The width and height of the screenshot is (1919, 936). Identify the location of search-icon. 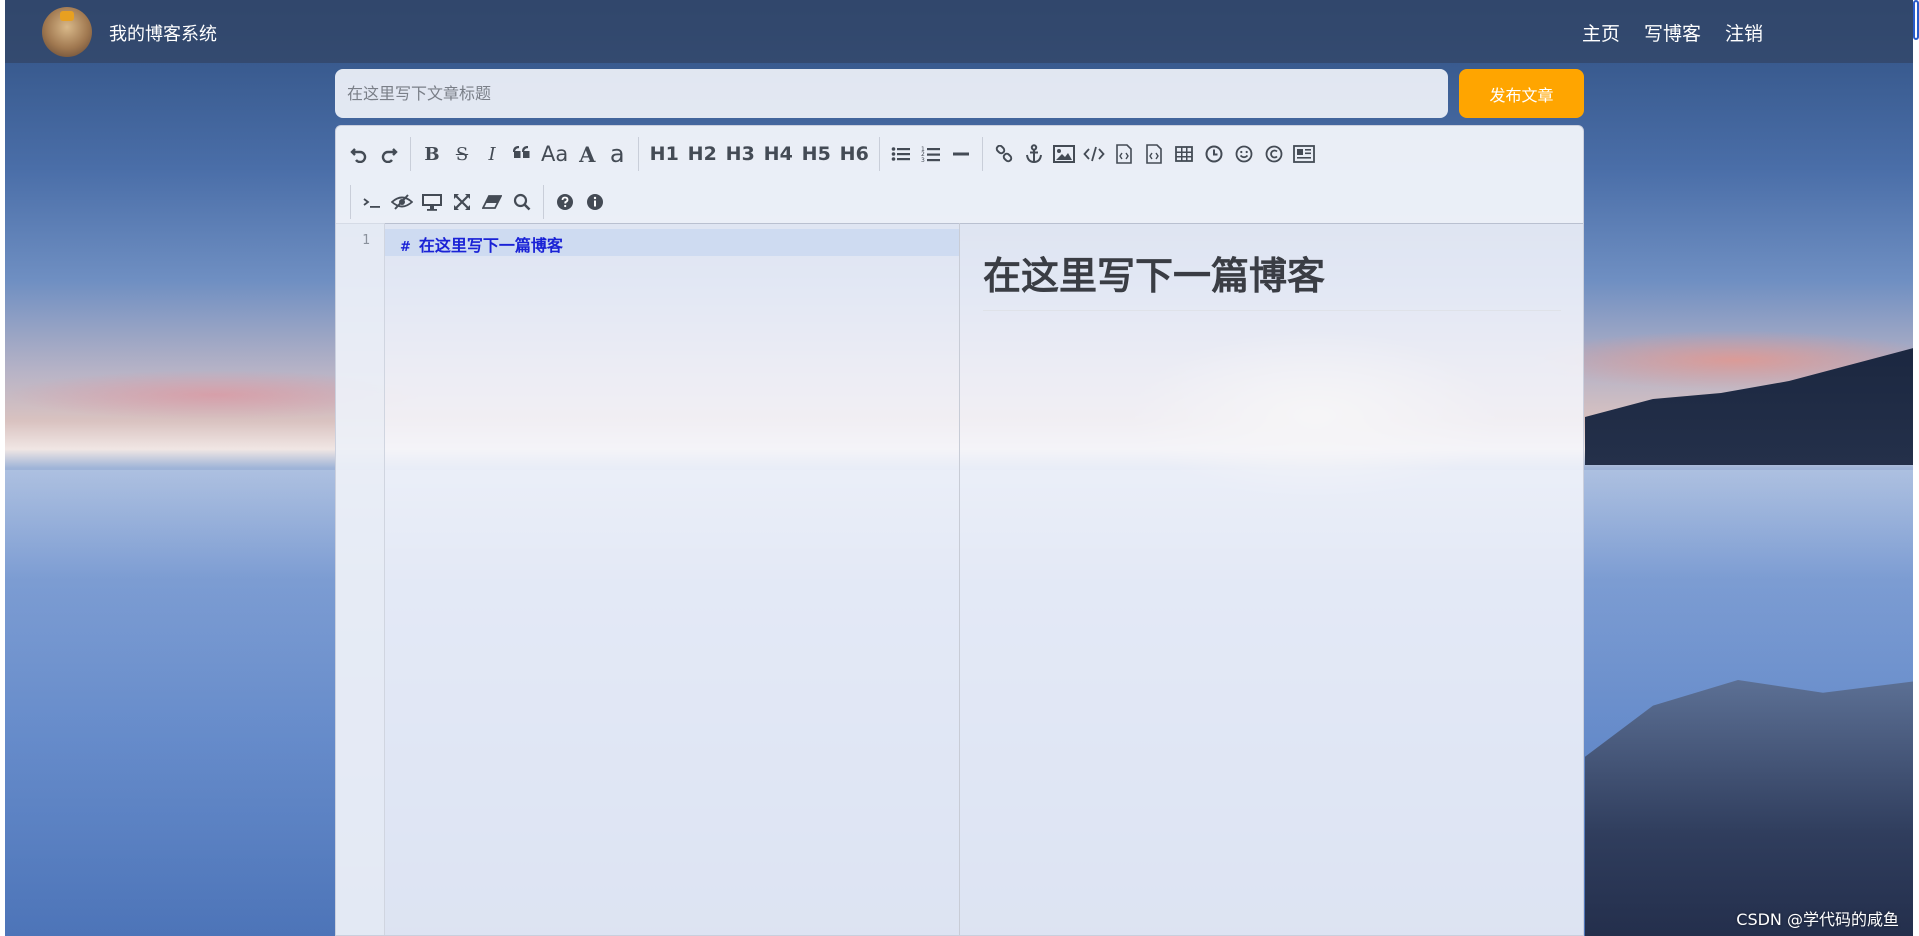
(522, 202).